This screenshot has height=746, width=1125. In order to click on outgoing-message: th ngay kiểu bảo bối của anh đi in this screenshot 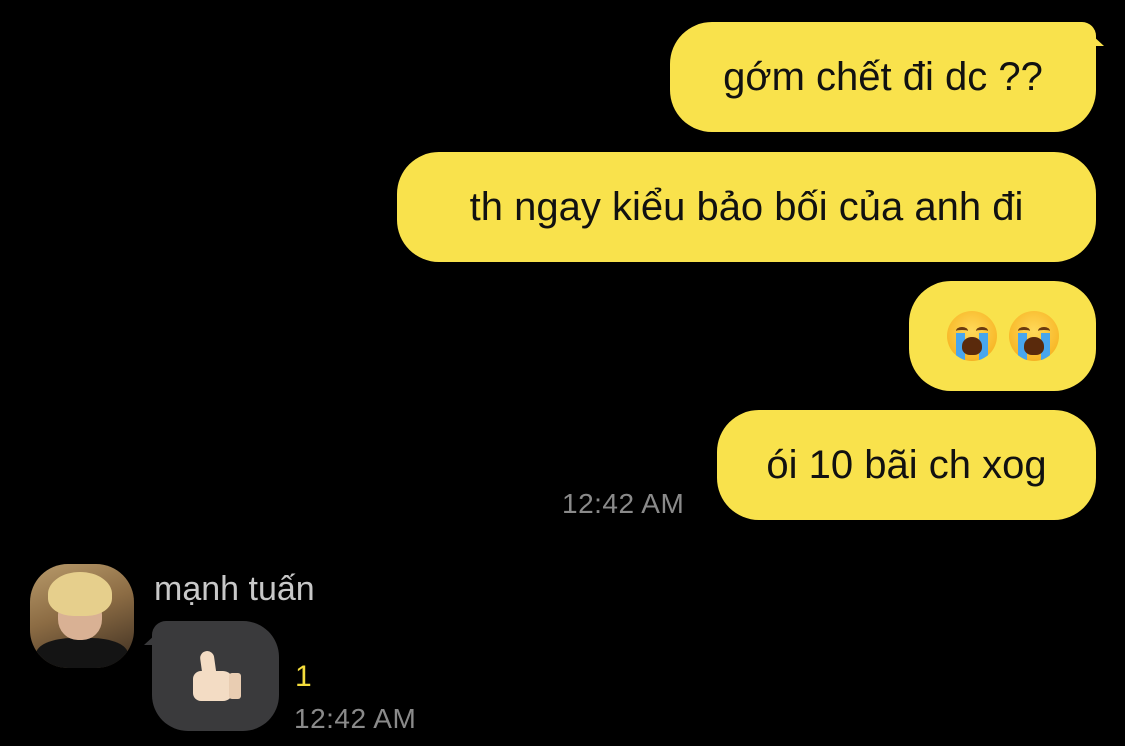, I will do `click(746, 207)`.